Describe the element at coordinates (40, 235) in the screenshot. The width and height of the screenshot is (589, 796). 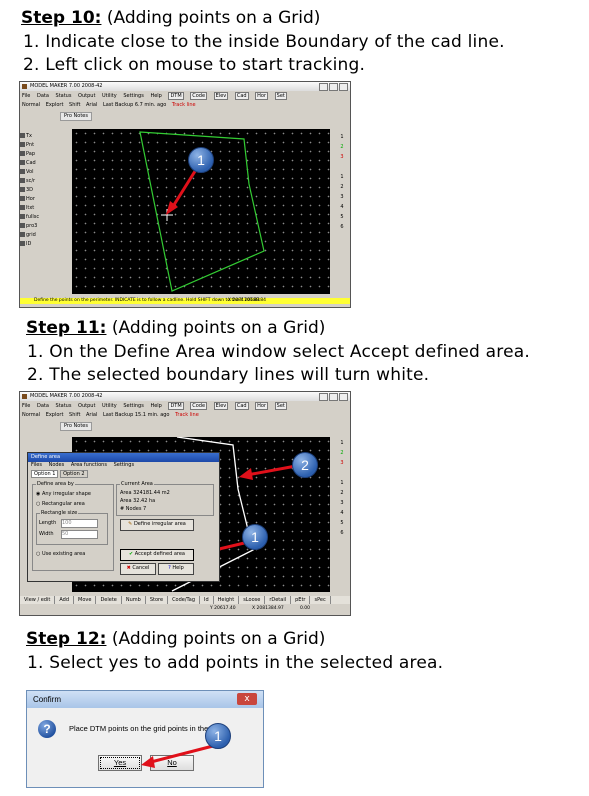
I see `tool-item: grid` at that location.